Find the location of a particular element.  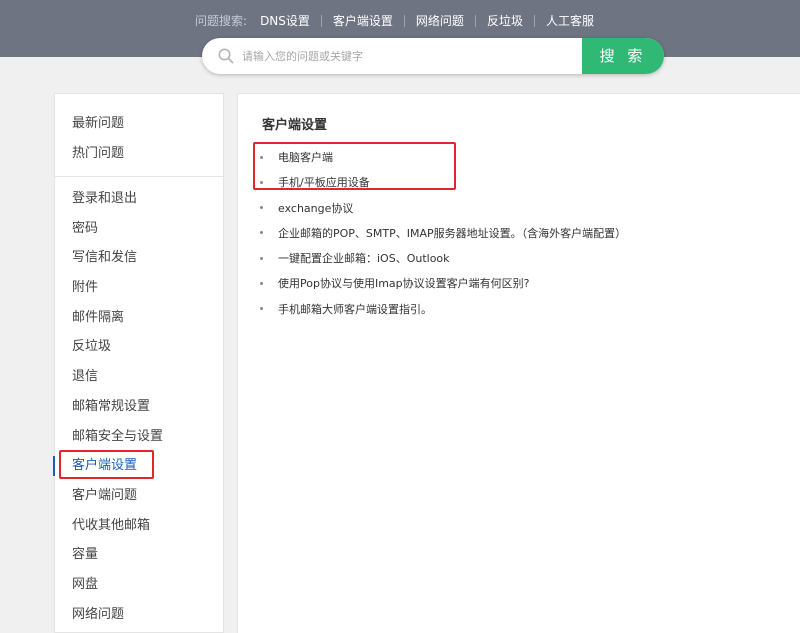

sidebar-divider is located at coordinates (139, 176).